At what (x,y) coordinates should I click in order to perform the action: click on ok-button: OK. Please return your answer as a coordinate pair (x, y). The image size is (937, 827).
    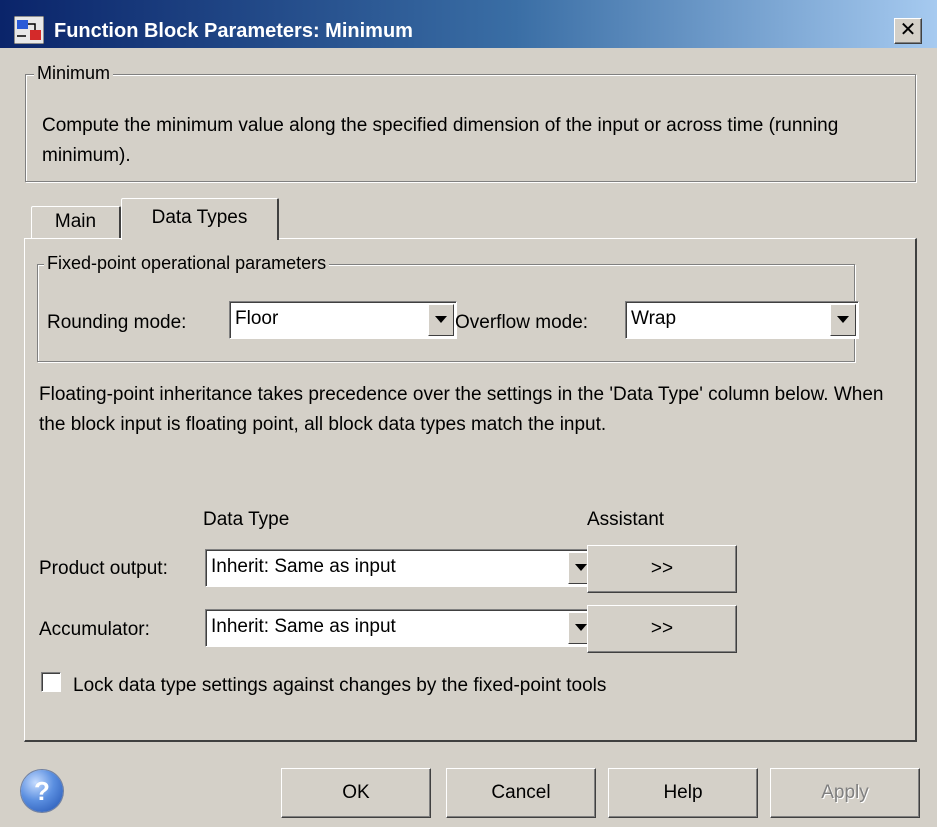
    Looking at the image, I should click on (356, 793).